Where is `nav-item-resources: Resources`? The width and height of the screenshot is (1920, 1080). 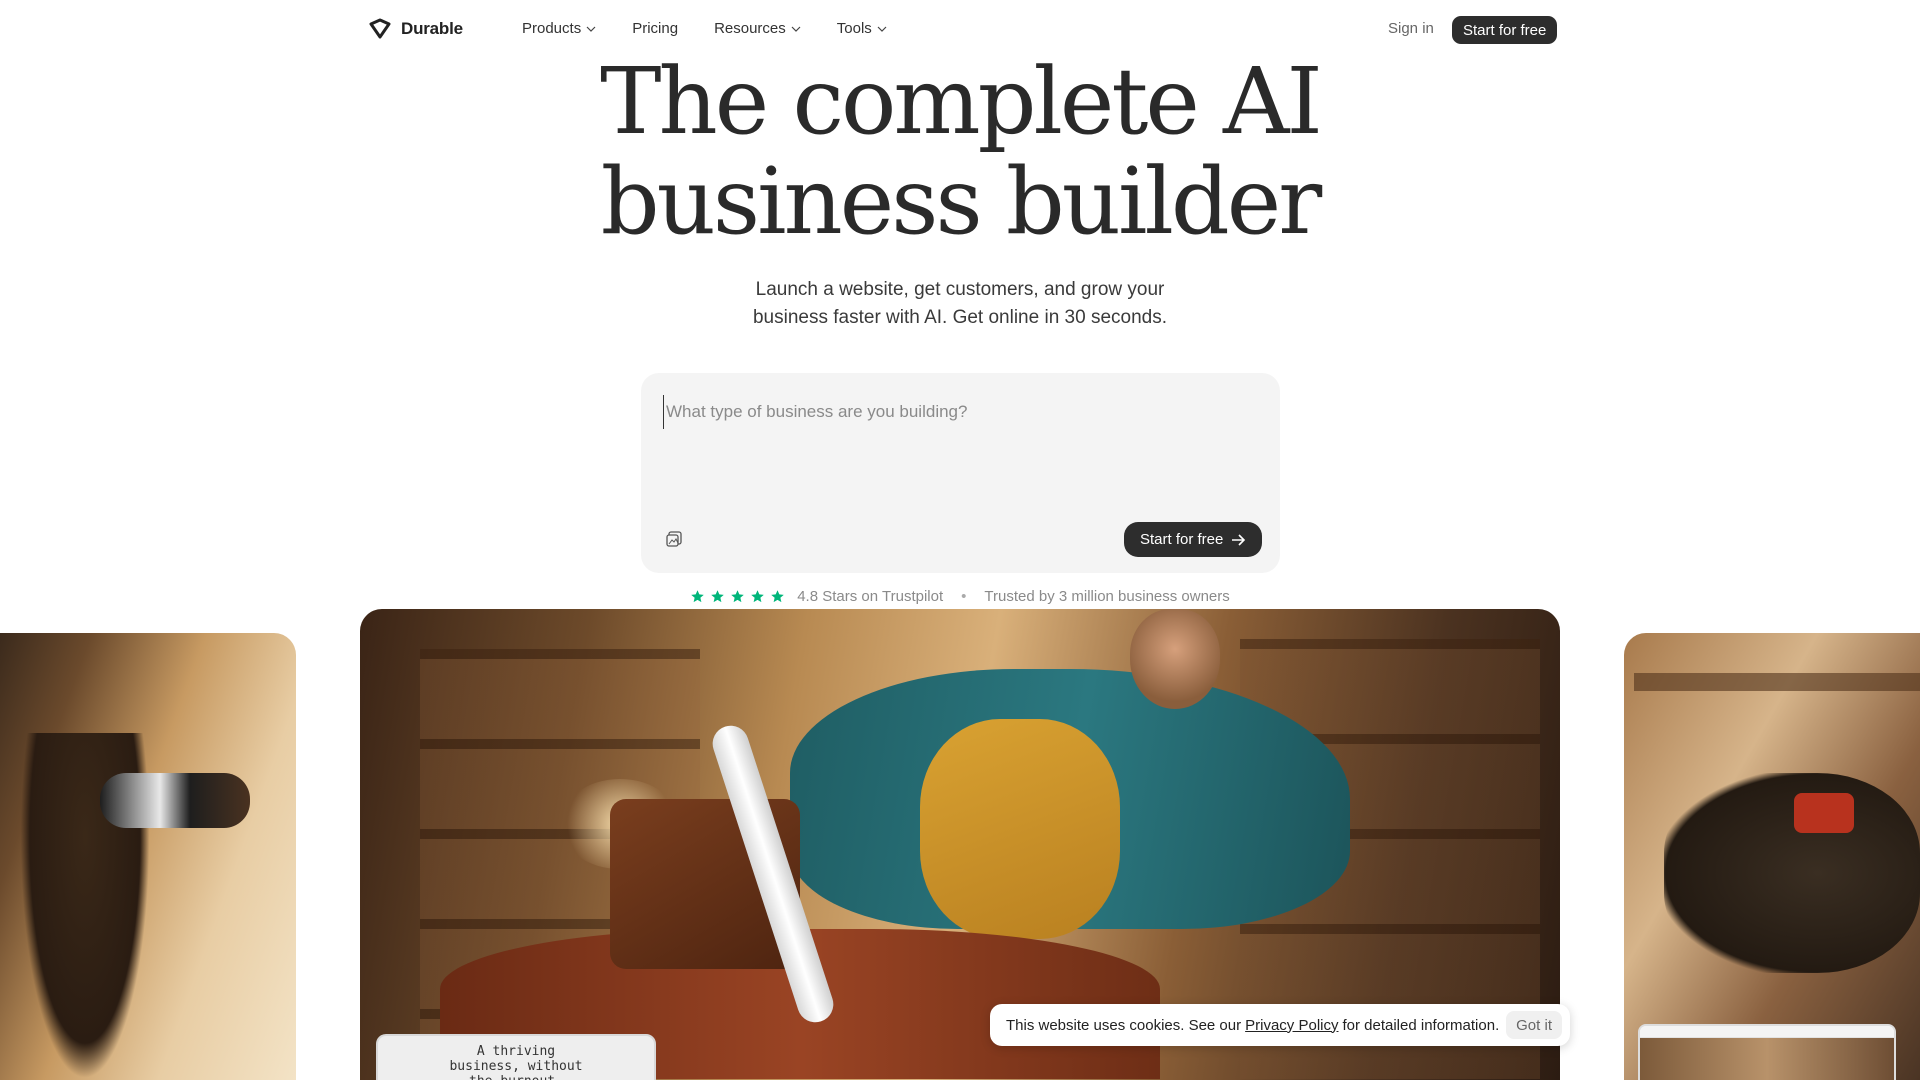
nav-item-resources: Resources is located at coordinates (757, 28).